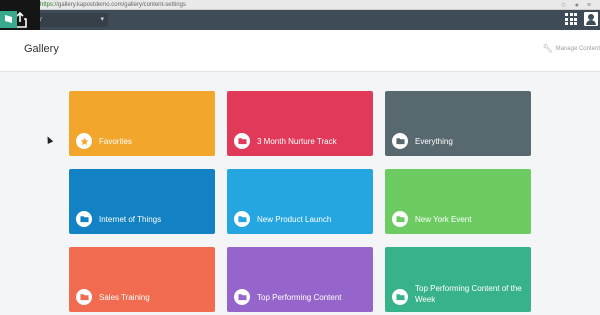 This screenshot has width=600, height=315. Describe the element at coordinates (68, 20) in the screenshot. I see `app-switcher-dropdown: ery ▾` at that location.